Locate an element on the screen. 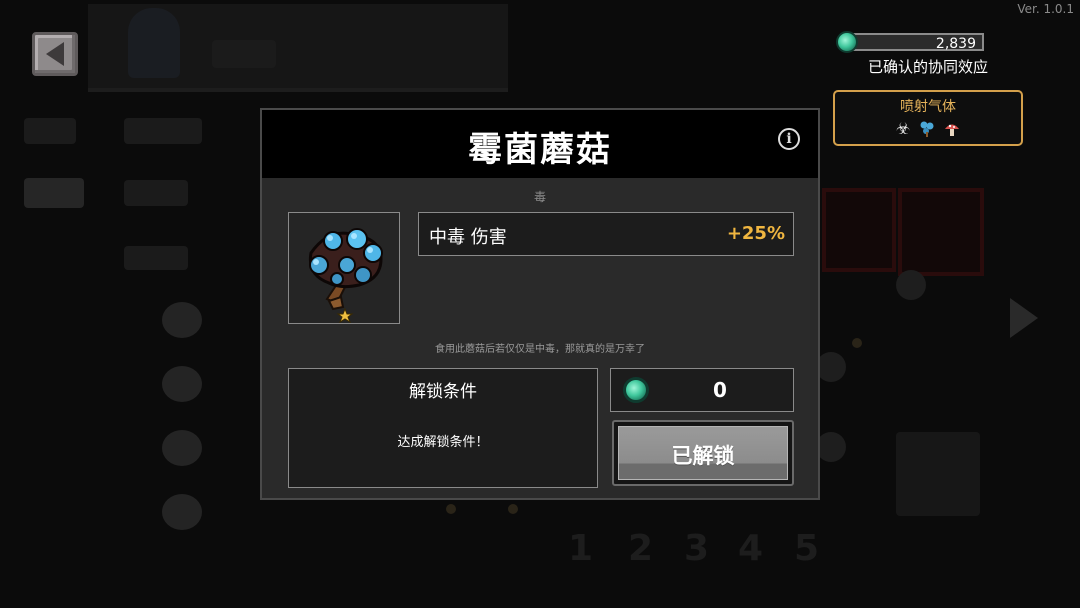  background-page-number: 3 is located at coordinates (697, 548).